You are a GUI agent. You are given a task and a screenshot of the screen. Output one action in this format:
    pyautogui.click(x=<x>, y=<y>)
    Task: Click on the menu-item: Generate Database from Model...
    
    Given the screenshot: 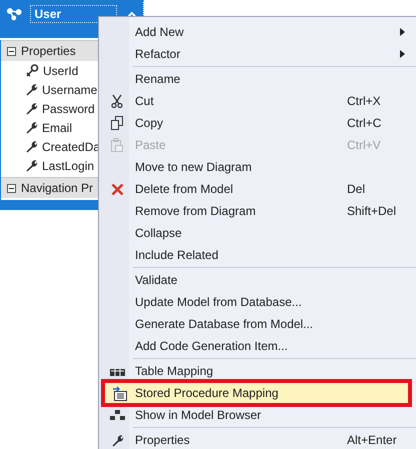 What is the action you would take?
    pyautogui.click(x=257, y=324)
    